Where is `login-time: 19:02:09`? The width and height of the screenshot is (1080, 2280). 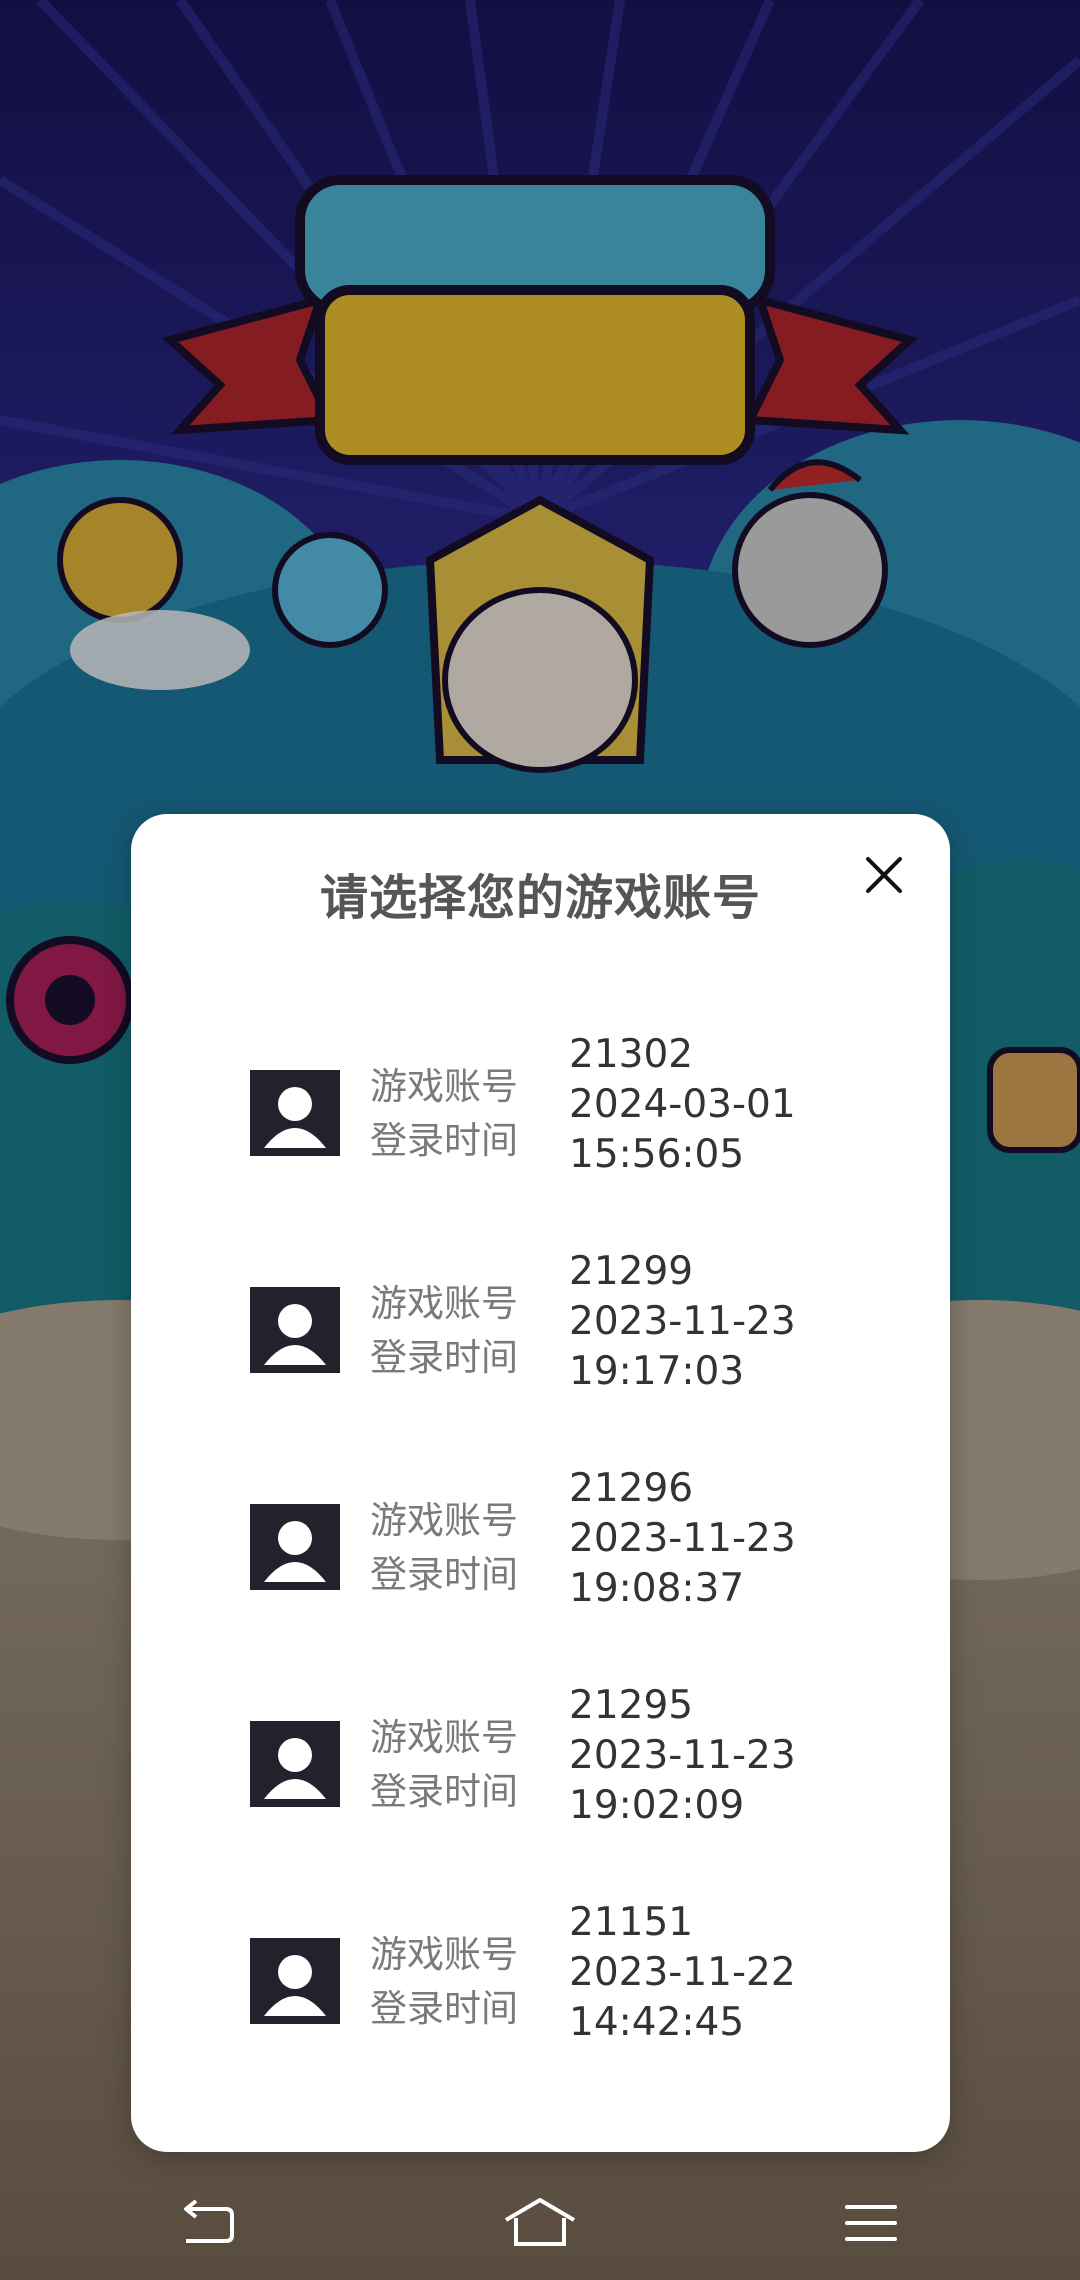
login-time: 19:02:09 is located at coordinates (657, 1805).